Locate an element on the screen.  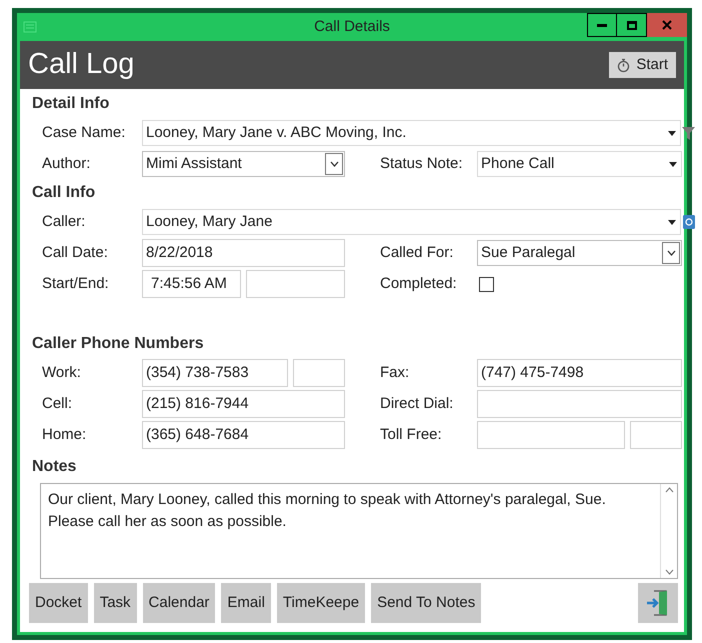
field-label: Status Note: is located at coordinates (422, 164).